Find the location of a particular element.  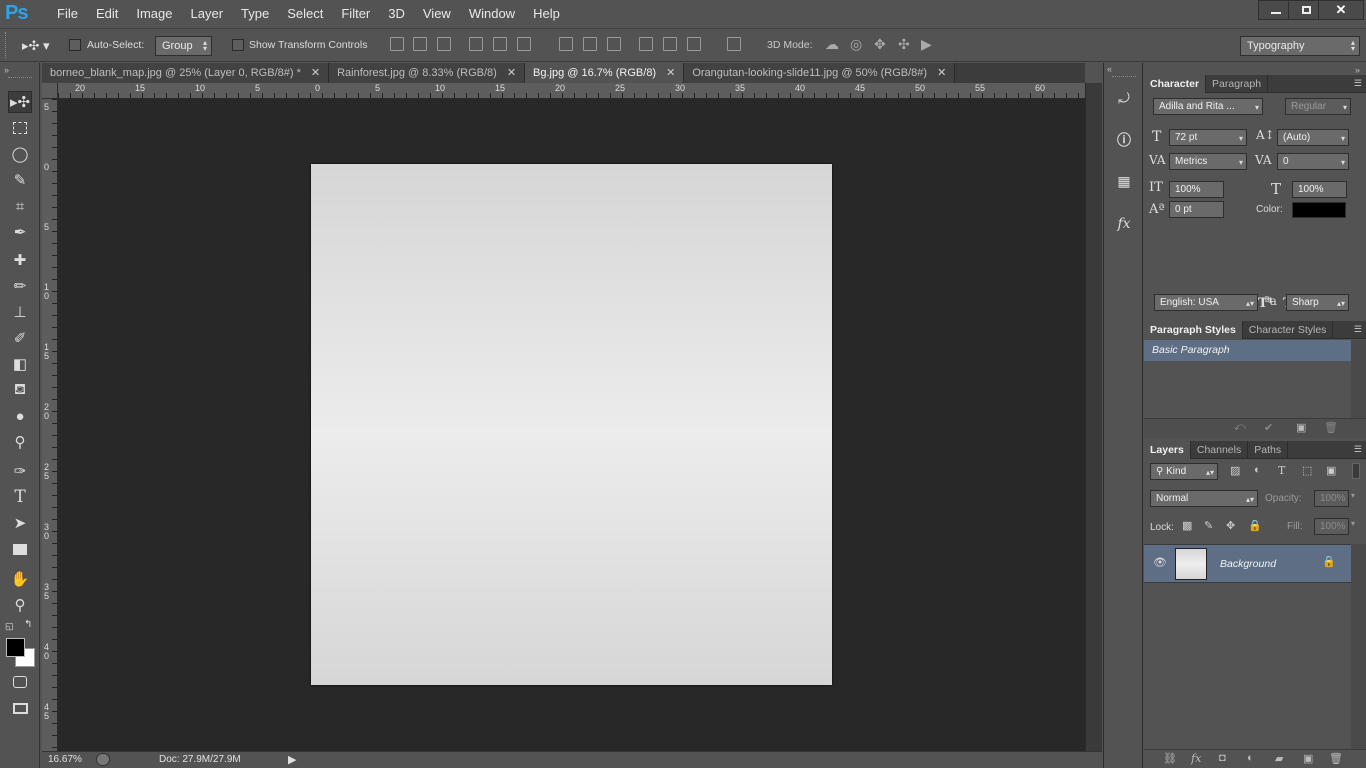

type-tool-icon: T is located at coordinates (20, 497).